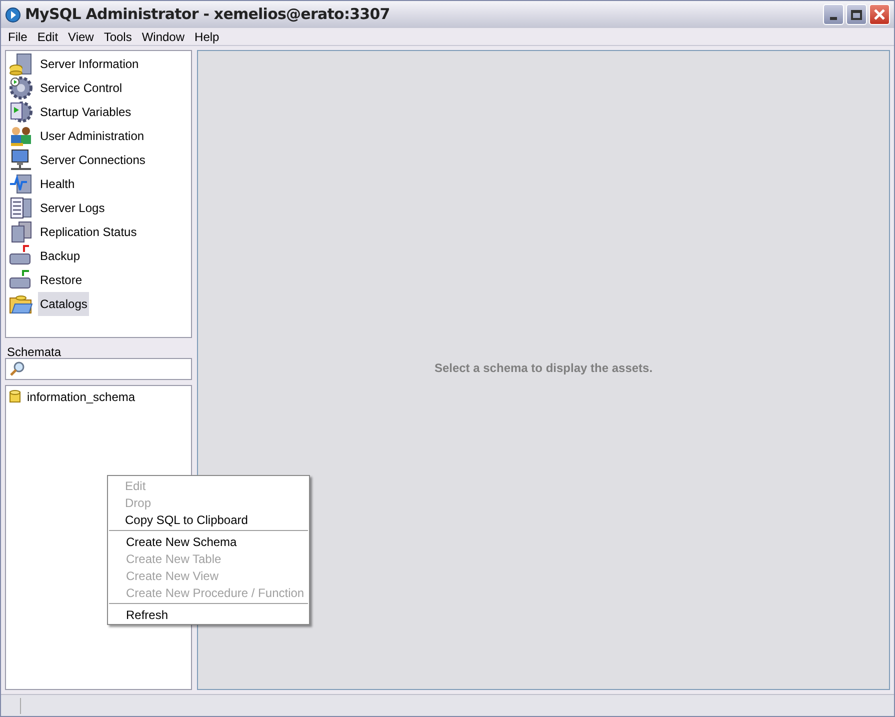  I want to click on sidebar-item: User Administration, so click(92, 136).